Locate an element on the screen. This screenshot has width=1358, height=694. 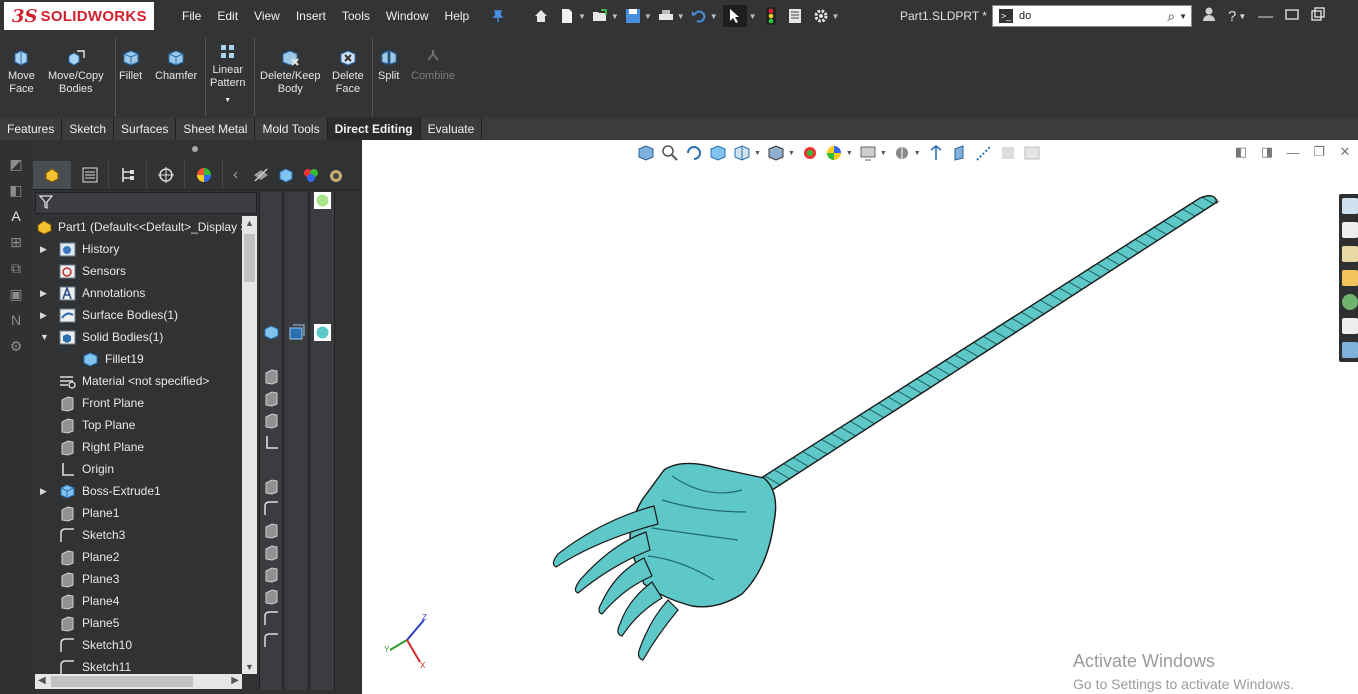
tree-item-boss-extrude1: ▶ Boss-Extrude1 is located at coordinates (136, 491).